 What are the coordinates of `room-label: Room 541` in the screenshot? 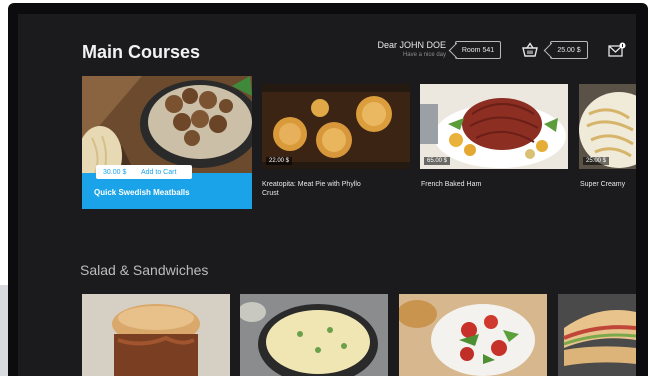 It's located at (478, 50).